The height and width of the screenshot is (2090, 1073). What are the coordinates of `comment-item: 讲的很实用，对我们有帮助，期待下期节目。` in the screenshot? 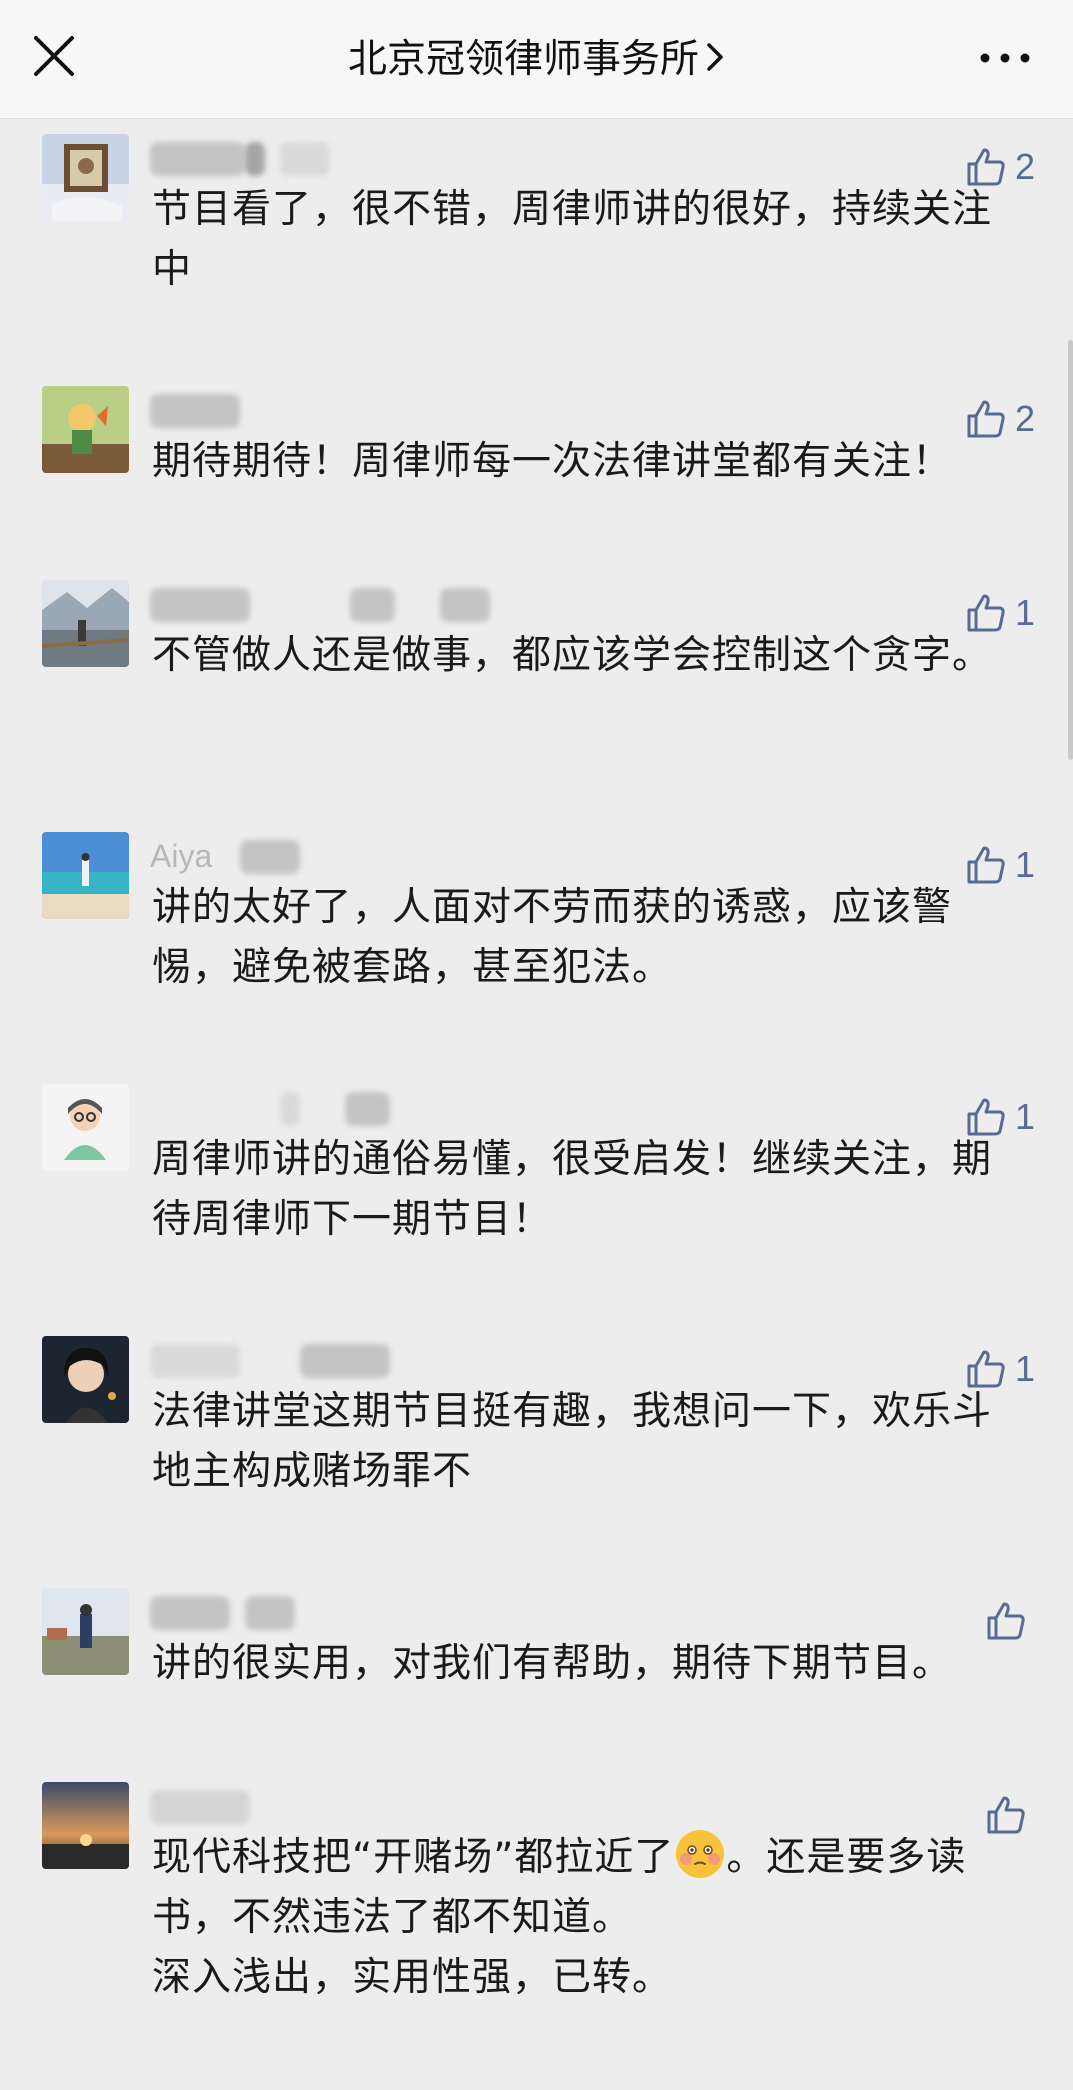 It's located at (536, 1653).